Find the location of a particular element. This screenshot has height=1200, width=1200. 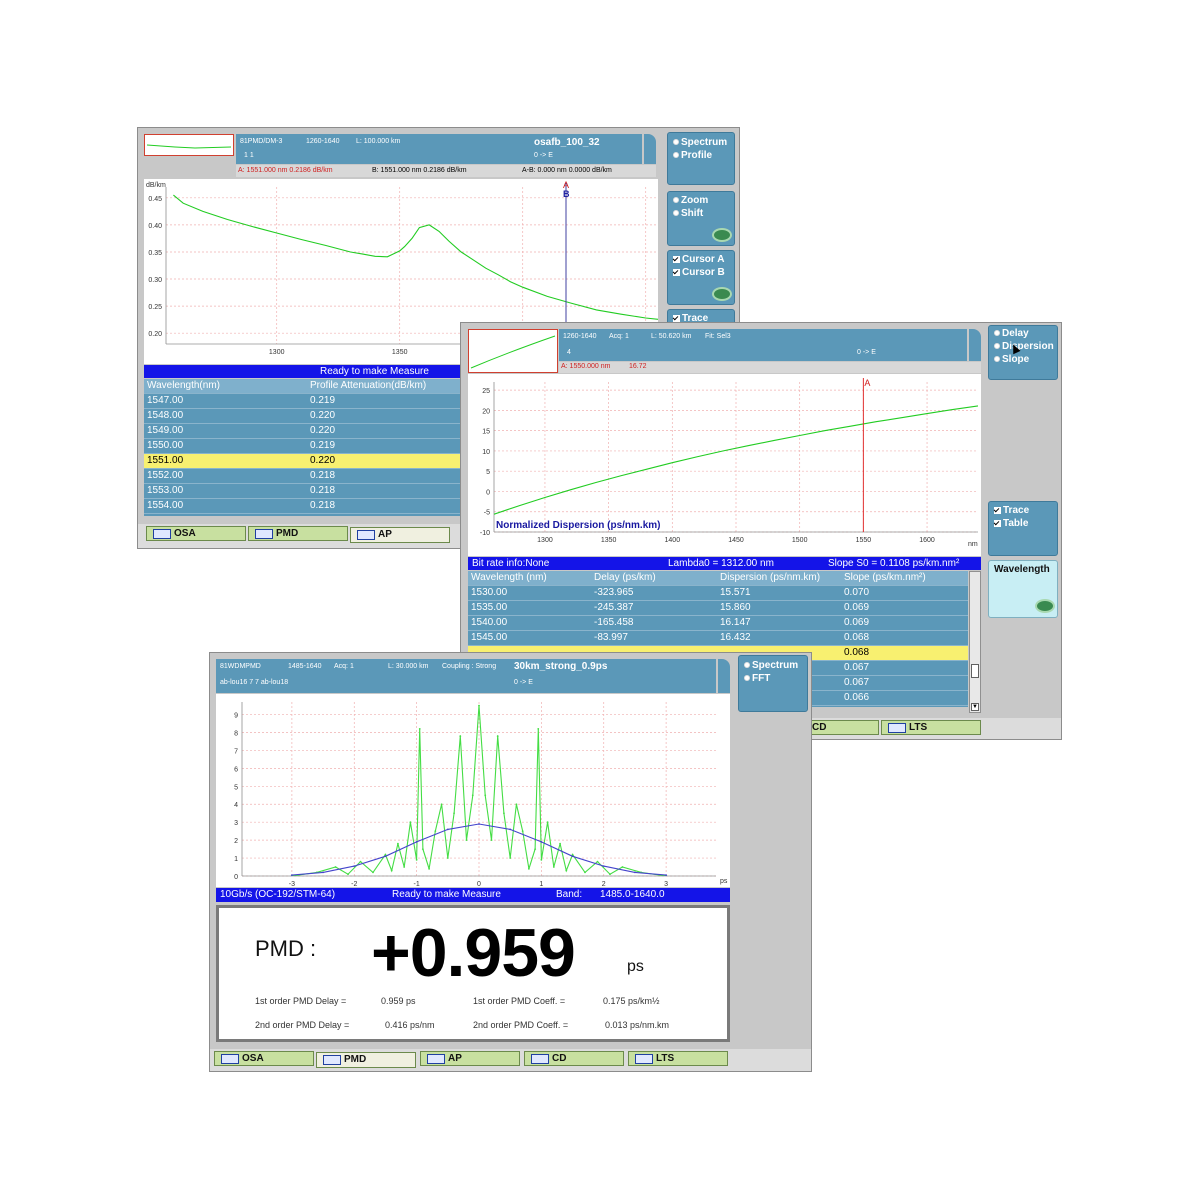

cd-display-button: Trace Table is located at coordinates (1023, 528).